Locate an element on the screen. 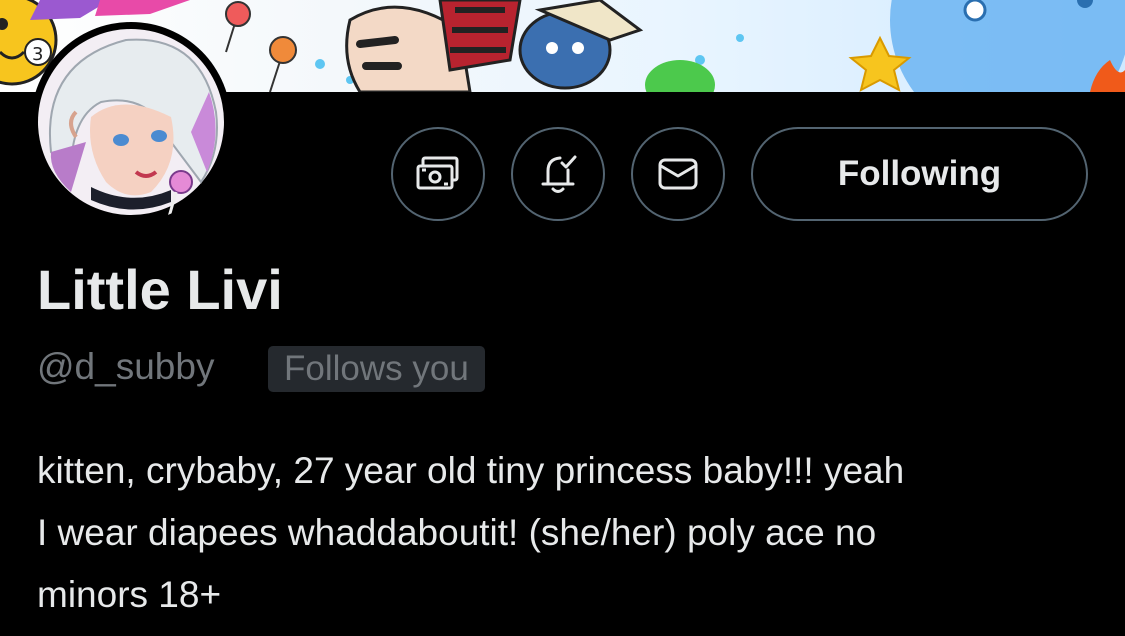  following-label: Following is located at coordinates (919, 173).